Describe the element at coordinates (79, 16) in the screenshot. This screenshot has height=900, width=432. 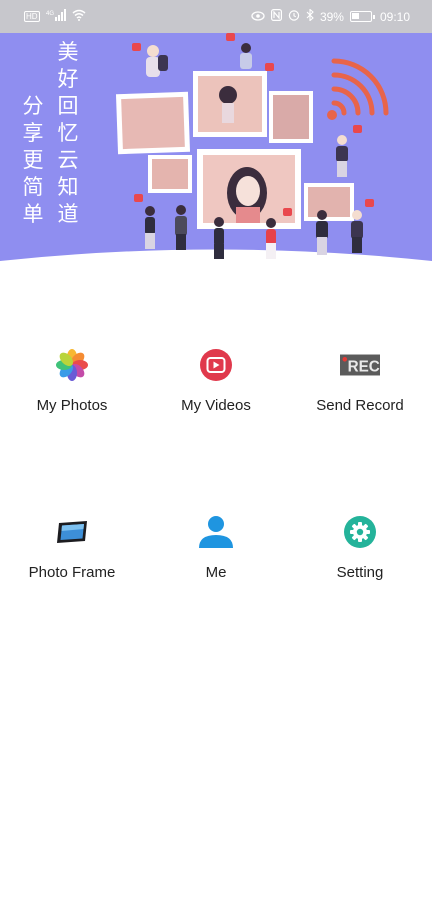
I see `wifi-icon` at that location.